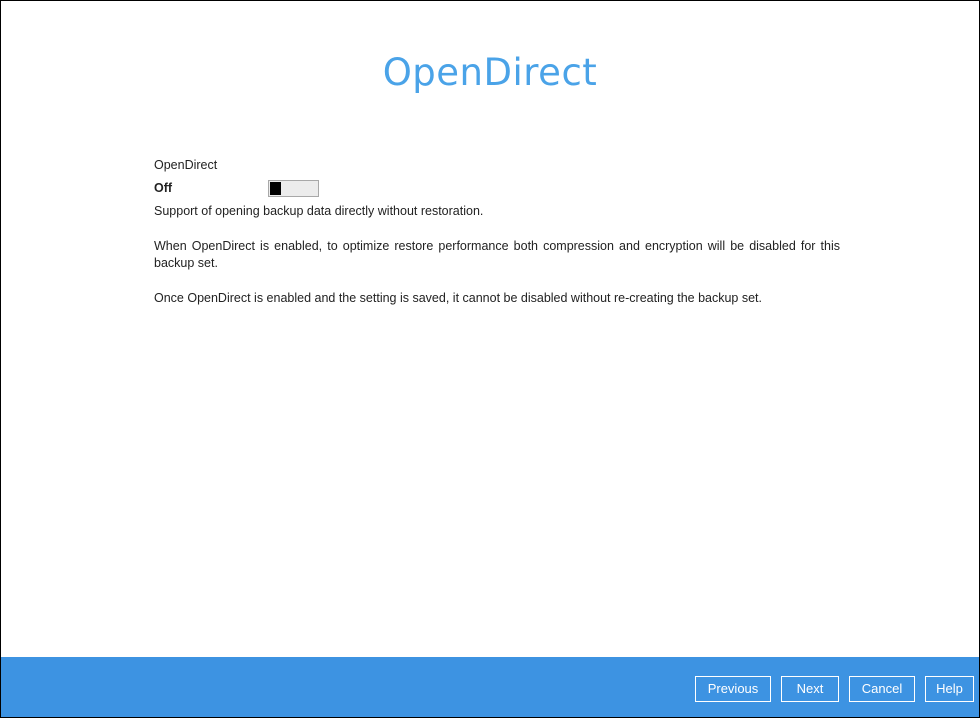 The height and width of the screenshot is (718, 980). I want to click on previous-button: Previous, so click(733, 689).